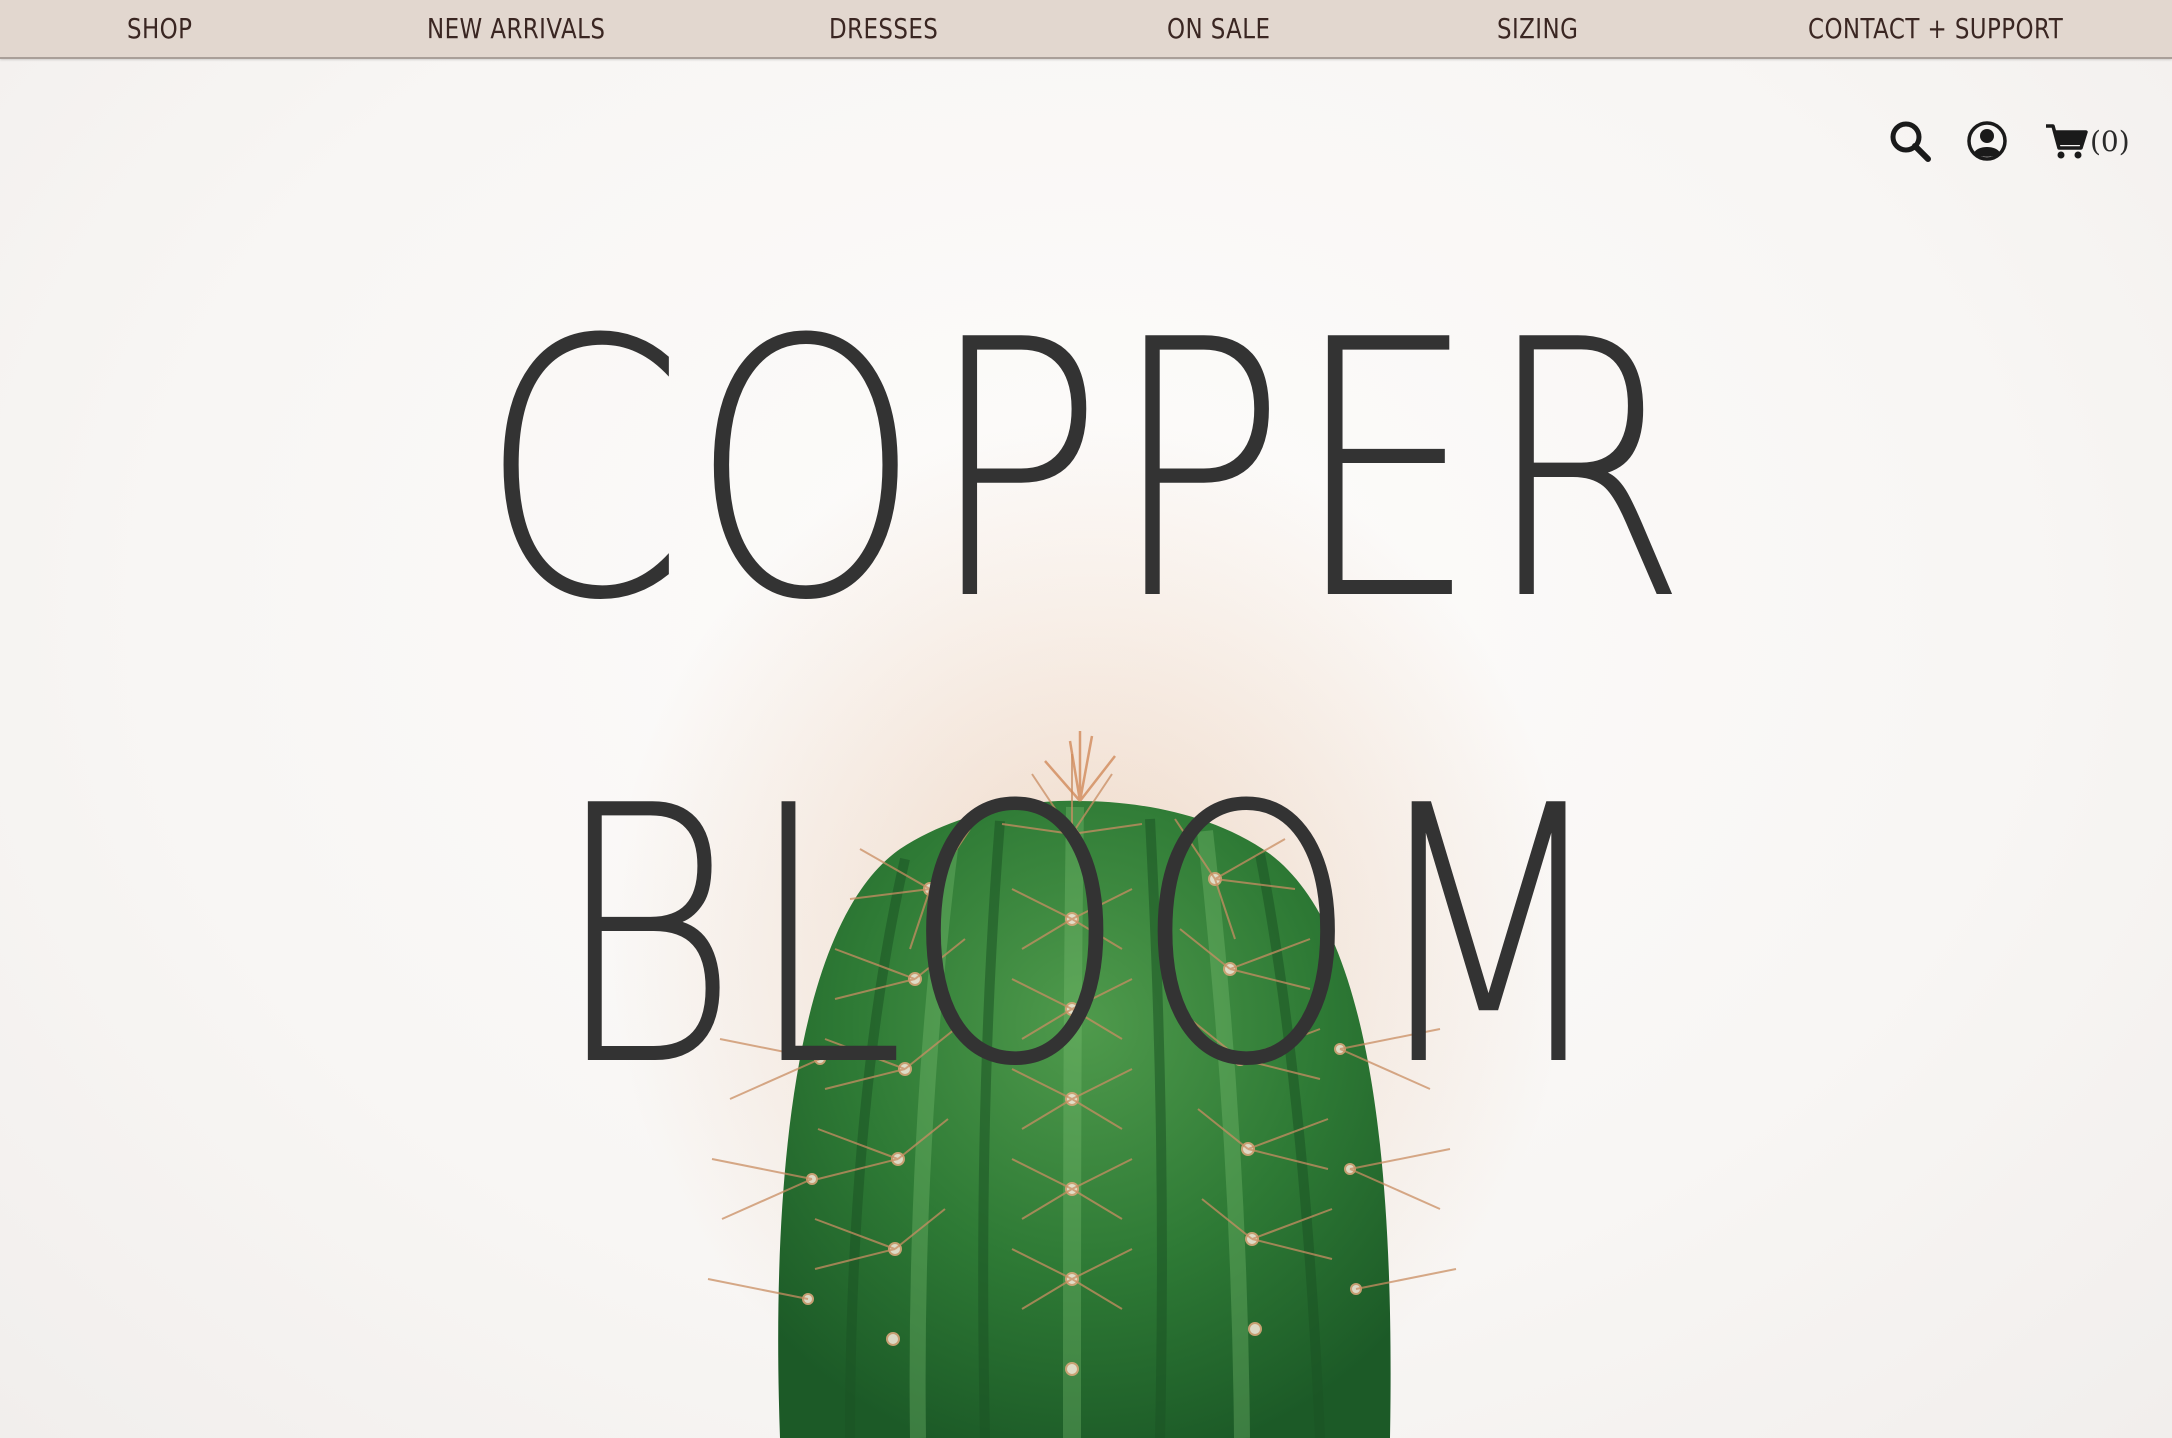 Image resolution: width=2172 pixels, height=1438 pixels. What do you see at coordinates (1537, 28) in the screenshot?
I see `nav-item-sizing: SIZING` at bounding box center [1537, 28].